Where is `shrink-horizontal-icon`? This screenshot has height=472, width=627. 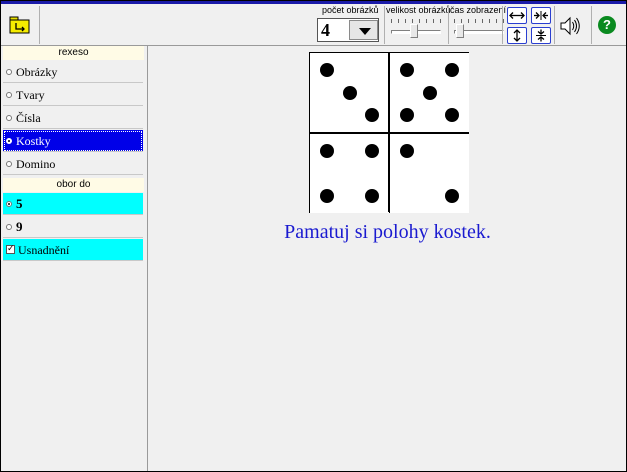
shrink-horizontal-icon is located at coordinates (541, 15).